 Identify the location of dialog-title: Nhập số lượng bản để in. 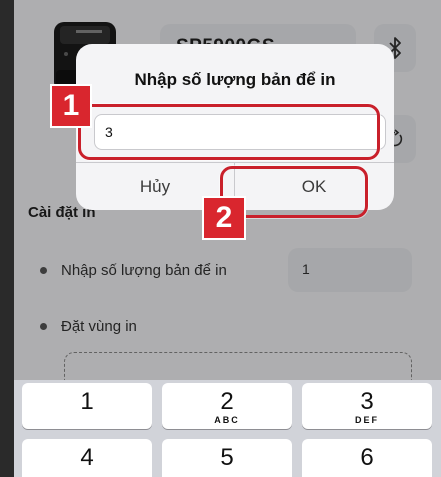
(235, 79).